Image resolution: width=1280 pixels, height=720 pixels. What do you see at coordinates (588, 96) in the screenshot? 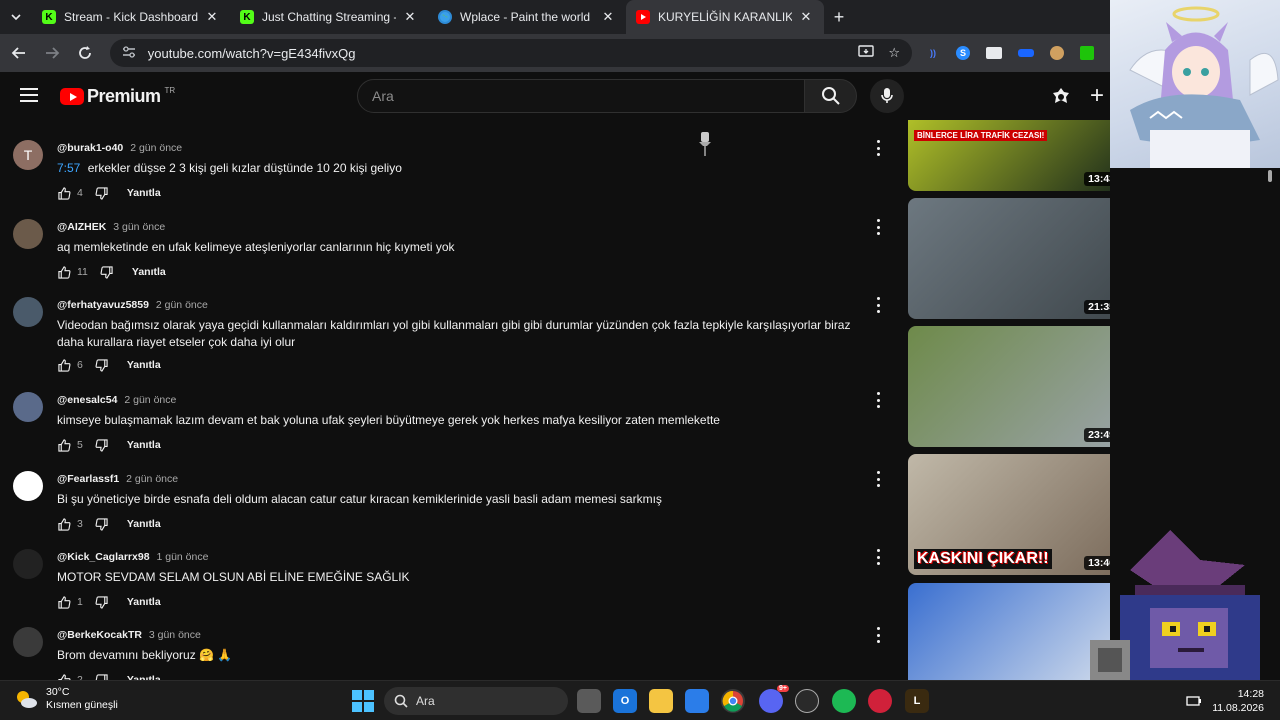
I see `search-input` at bounding box center [588, 96].